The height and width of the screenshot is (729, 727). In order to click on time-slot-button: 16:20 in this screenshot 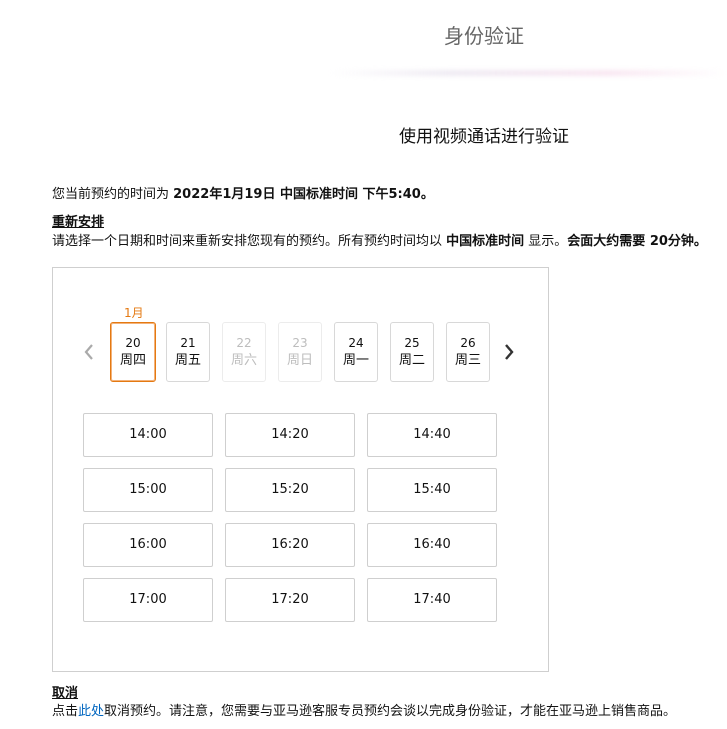, I will do `click(290, 545)`.